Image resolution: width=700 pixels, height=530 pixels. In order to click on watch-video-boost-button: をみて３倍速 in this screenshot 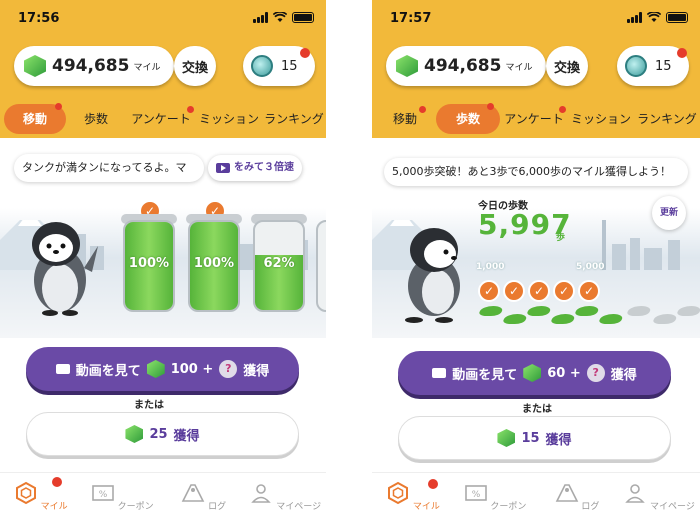, I will do `click(255, 168)`.